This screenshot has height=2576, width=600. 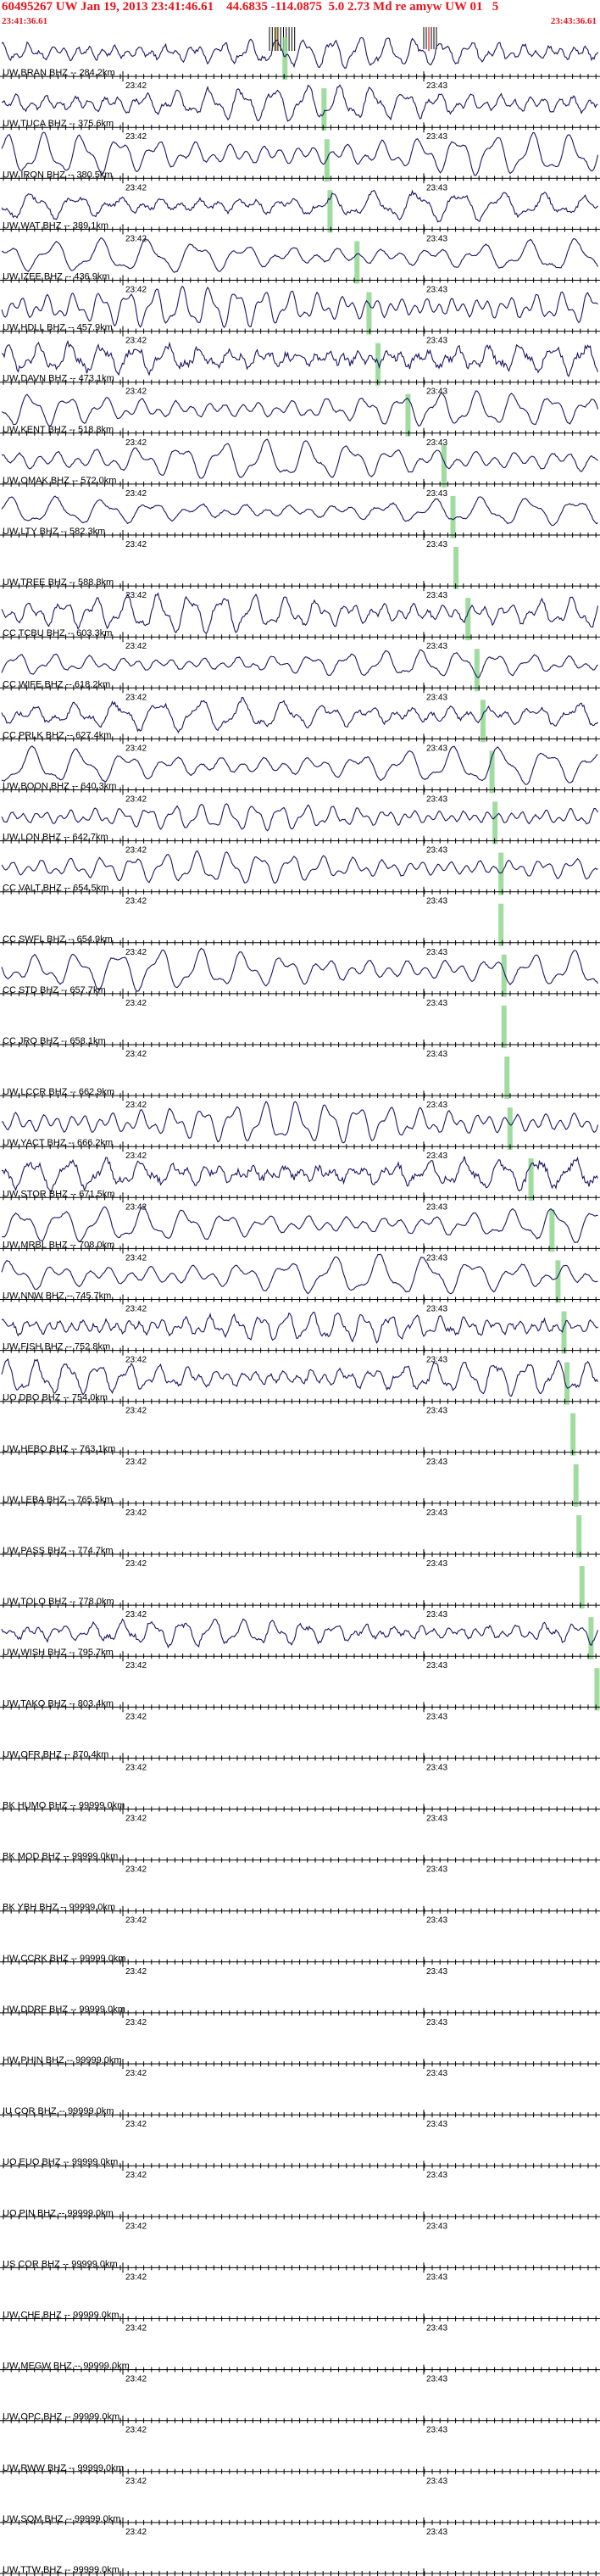 What do you see at coordinates (300, 829) in the screenshot?
I see `station-row: UW LON BHZ -- 642.7km 23:42 23:43` at bounding box center [300, 829].